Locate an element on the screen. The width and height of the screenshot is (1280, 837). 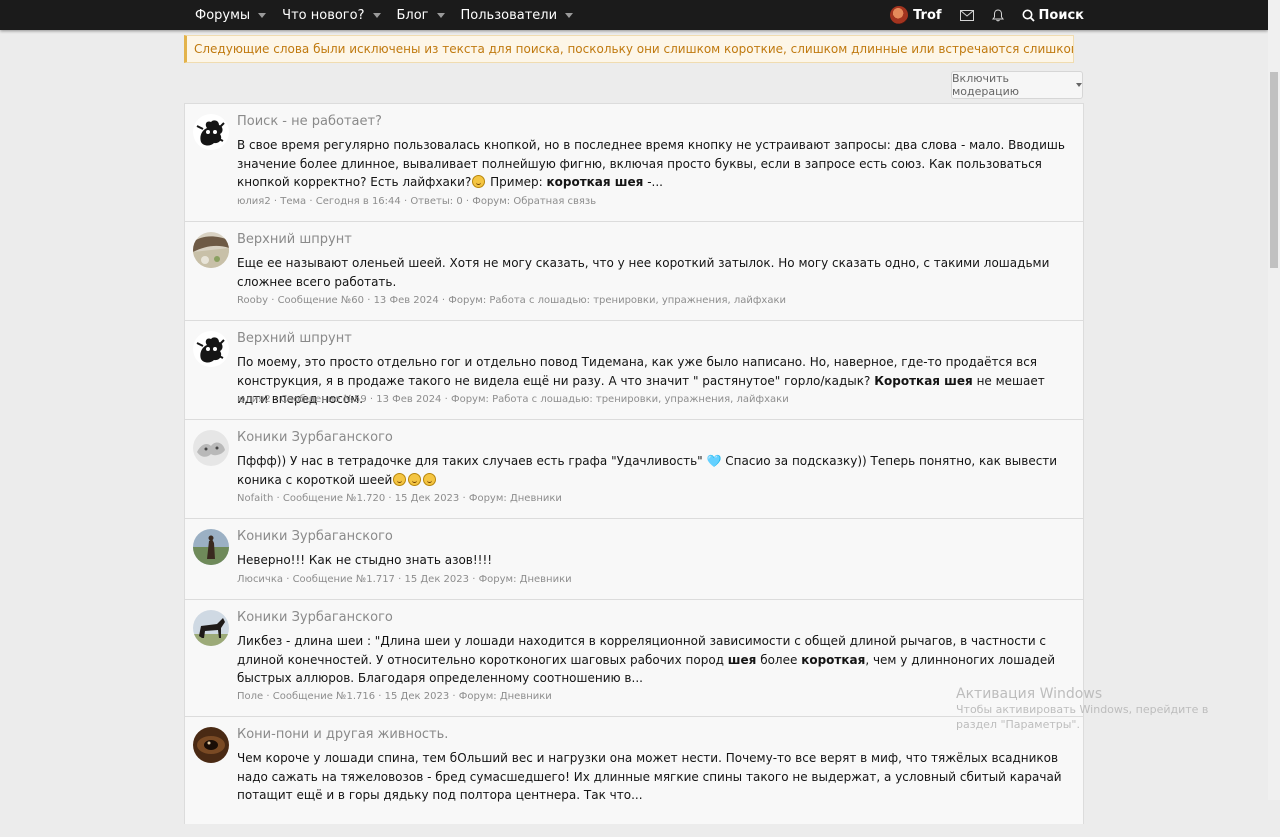
envelope-icon is located at coordinates (966, 15).